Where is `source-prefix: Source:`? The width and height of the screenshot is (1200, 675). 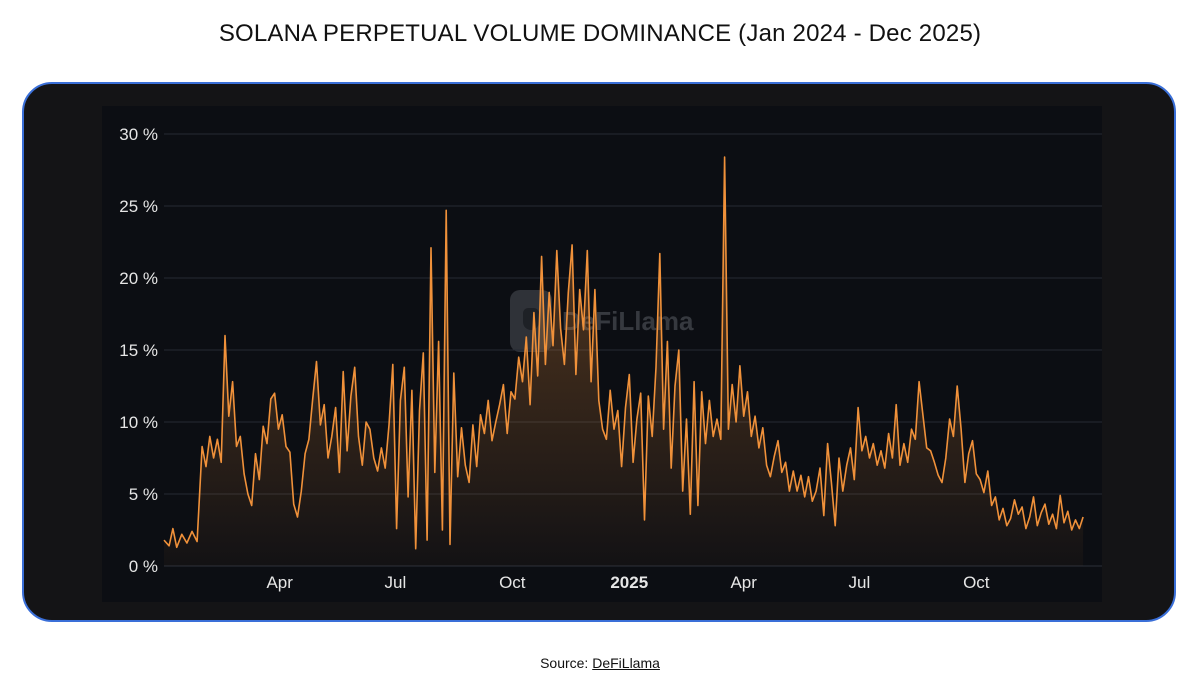 source-prefix: Source: is located at coordinates (566, 663).